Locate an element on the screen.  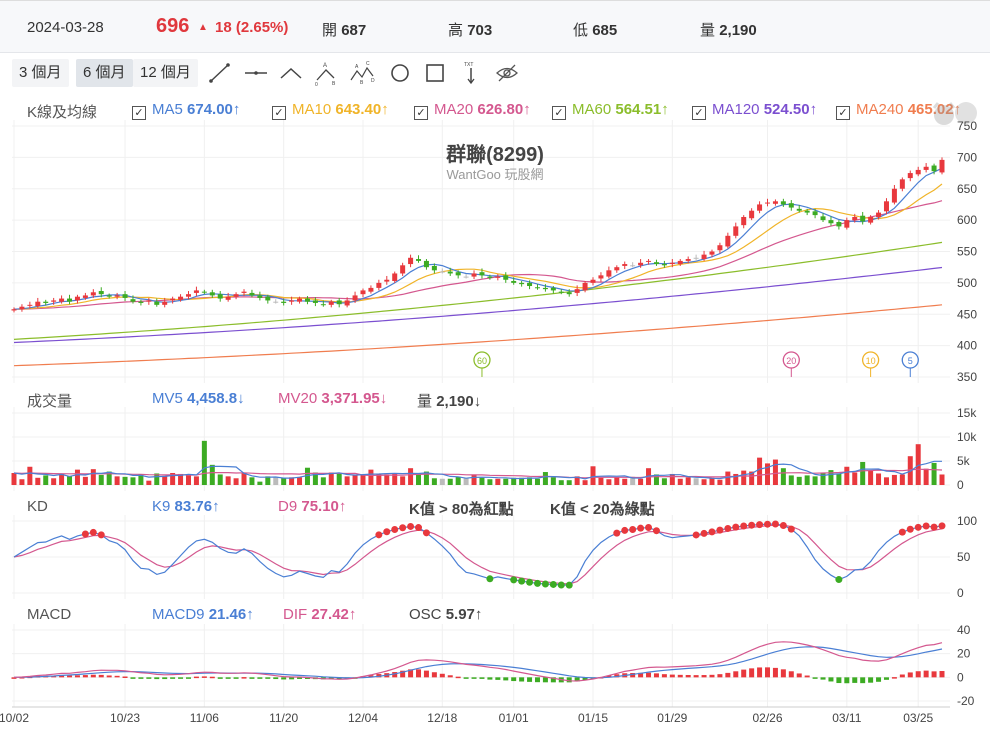
price-y-tick-label: 500 is located at coordinates (967, 283).